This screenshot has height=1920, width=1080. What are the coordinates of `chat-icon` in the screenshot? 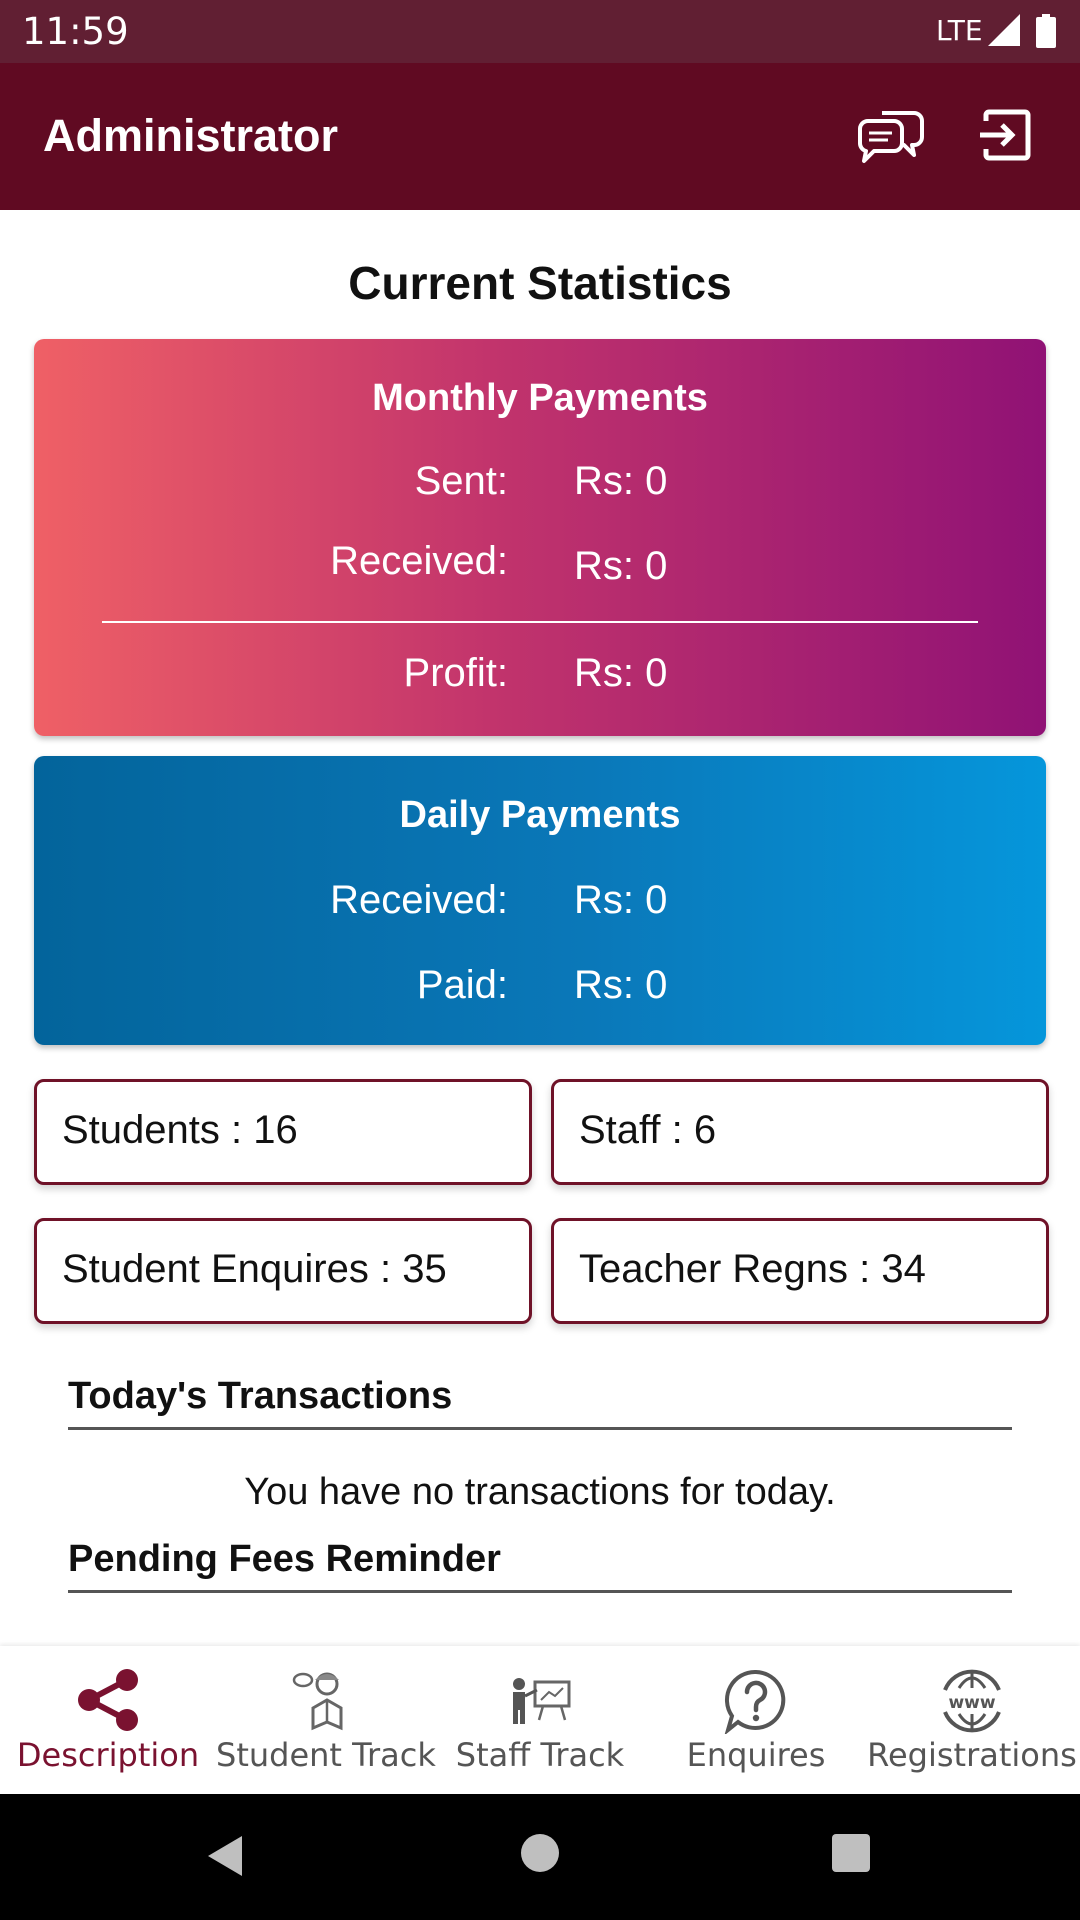 It's located at (890, 137).